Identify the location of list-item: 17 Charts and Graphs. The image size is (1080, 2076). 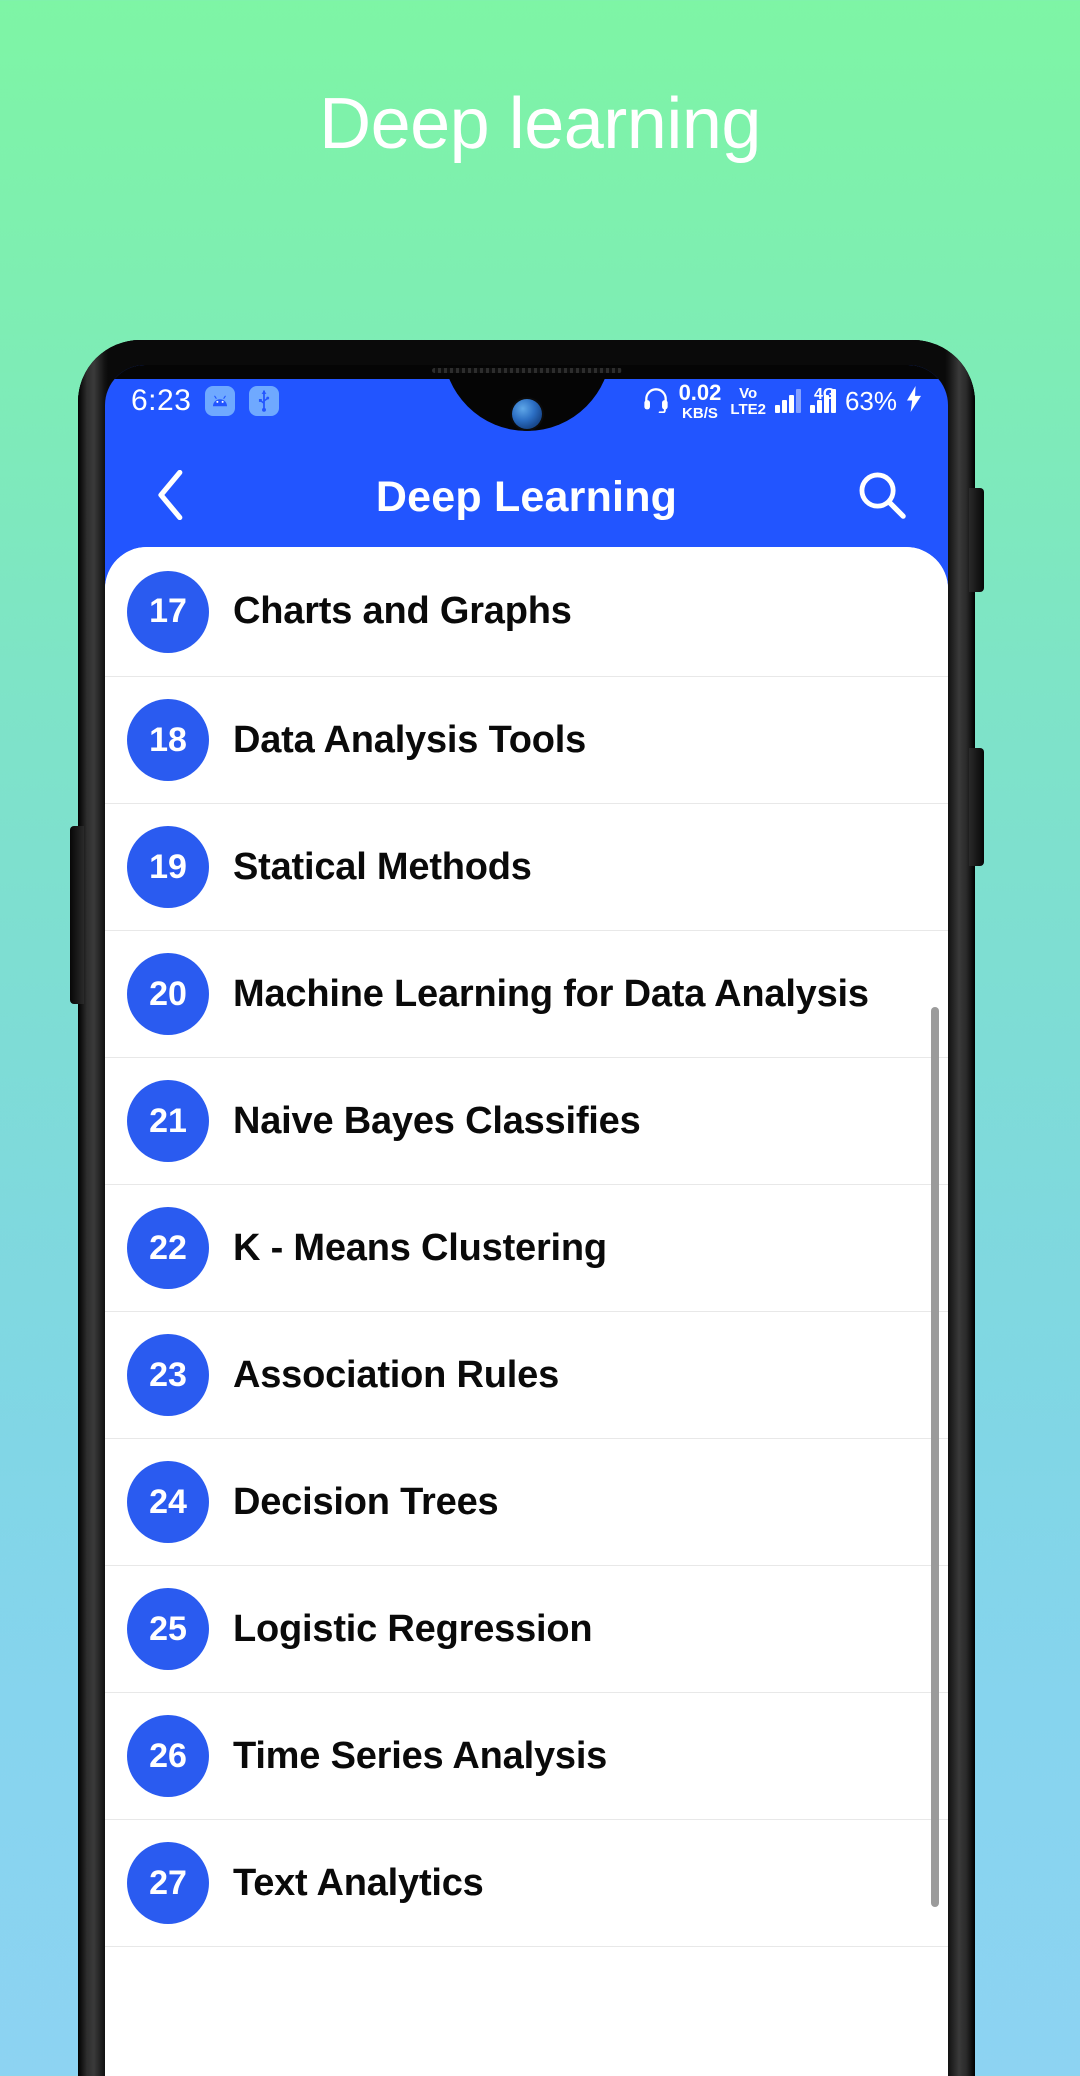
(526, 612).